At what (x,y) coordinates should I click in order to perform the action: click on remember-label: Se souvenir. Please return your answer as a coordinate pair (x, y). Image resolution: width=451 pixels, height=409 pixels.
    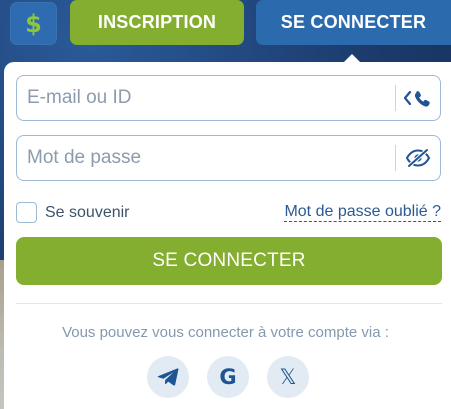
    Looking at the image, I should click on (87, 212).